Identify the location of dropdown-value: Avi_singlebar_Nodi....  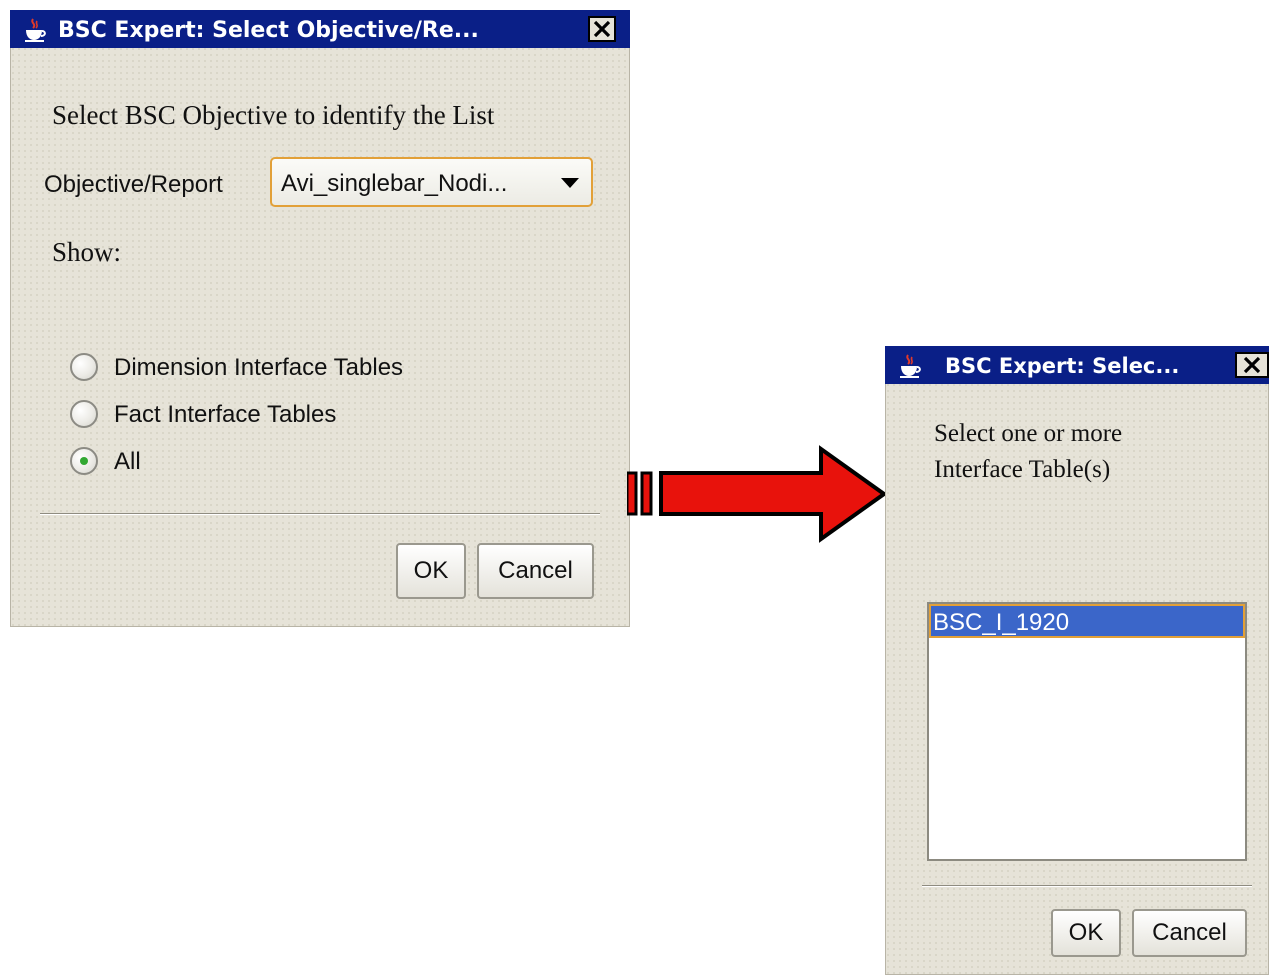
(394, 183).